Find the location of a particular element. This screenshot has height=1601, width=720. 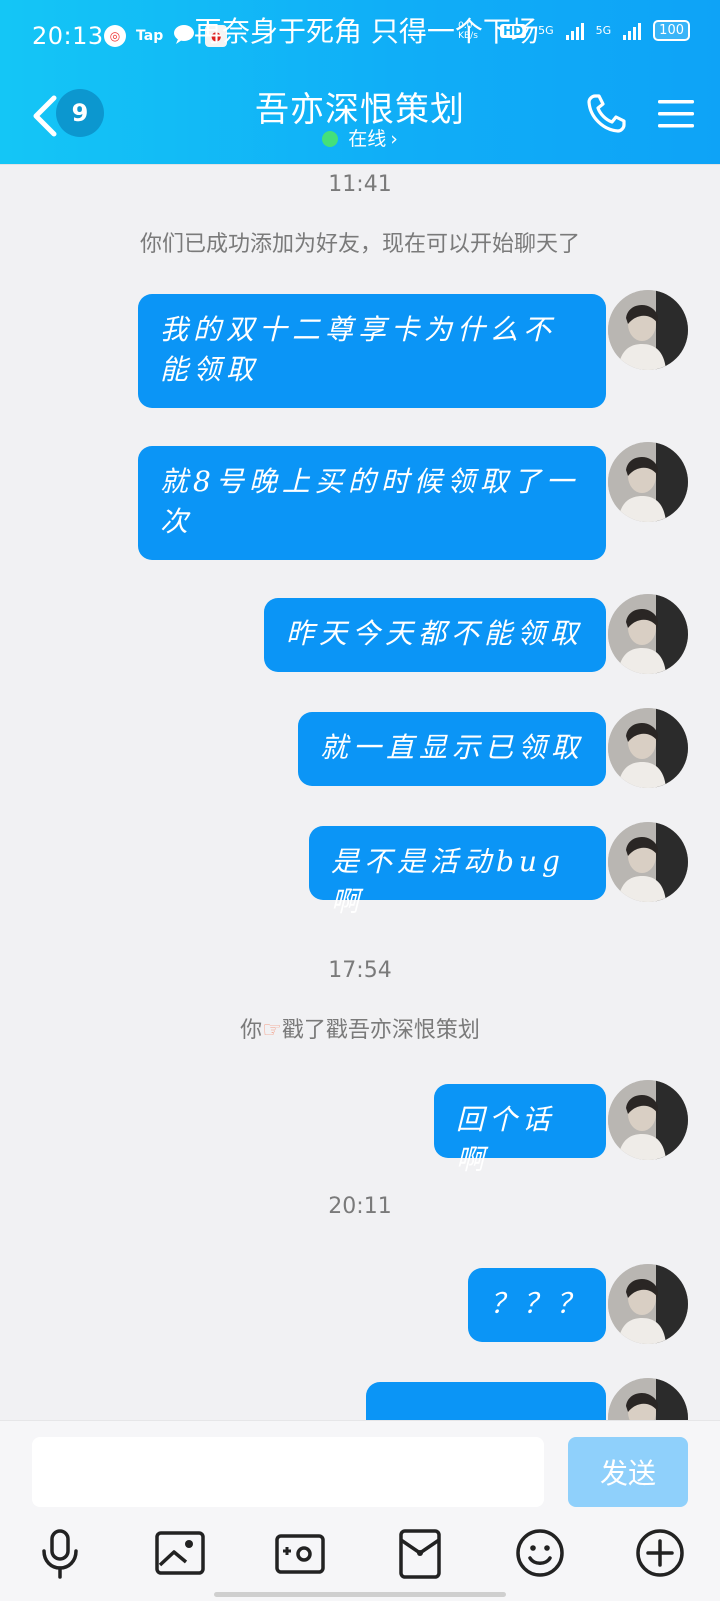

camera-icon is located at coordinates (300, 1553).